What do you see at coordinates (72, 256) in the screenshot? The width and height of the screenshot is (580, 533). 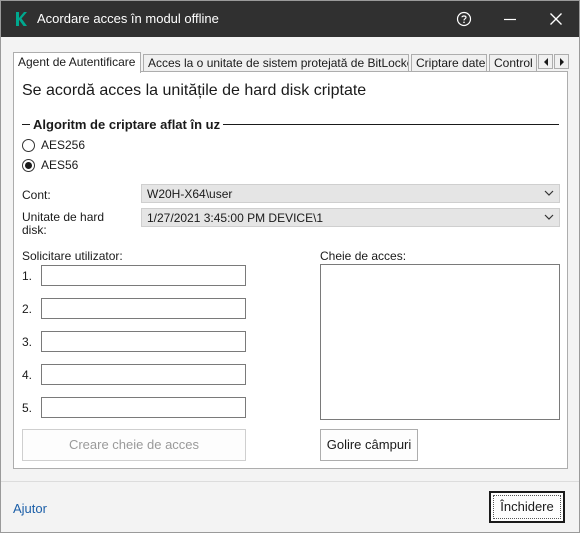 I see `user-request-label: Solicitare utilizator:` at bounding box center [72, 256].